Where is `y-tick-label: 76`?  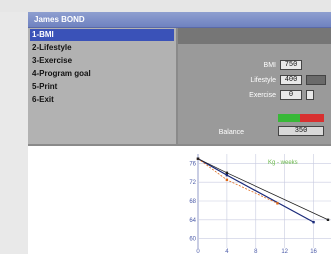 y-tick-label: 76 is located at coordinates (192, 164).